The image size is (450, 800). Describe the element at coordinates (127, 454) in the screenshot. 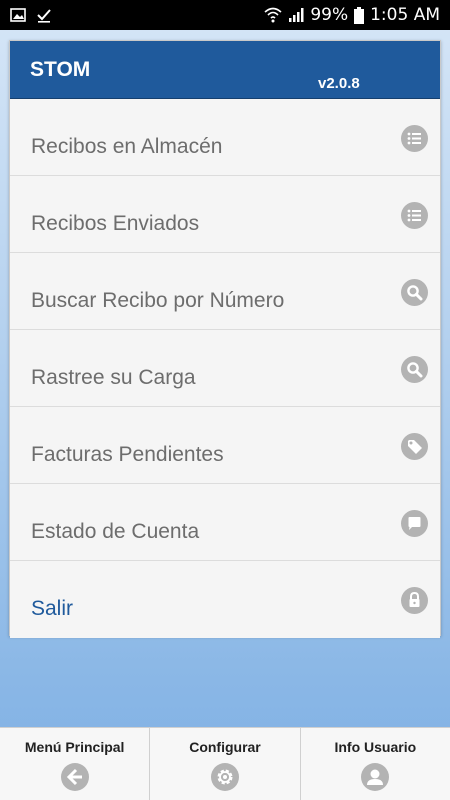

I see `menu-item-label: Facturas Pendientes` at that location.